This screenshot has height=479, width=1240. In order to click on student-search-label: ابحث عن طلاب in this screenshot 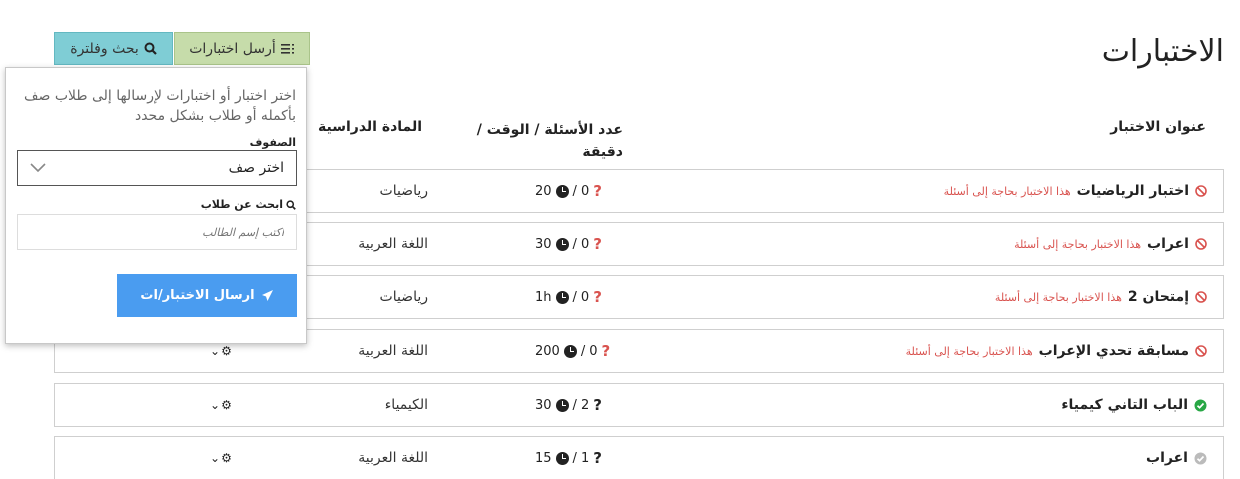, I will do `click(248, 204)`.